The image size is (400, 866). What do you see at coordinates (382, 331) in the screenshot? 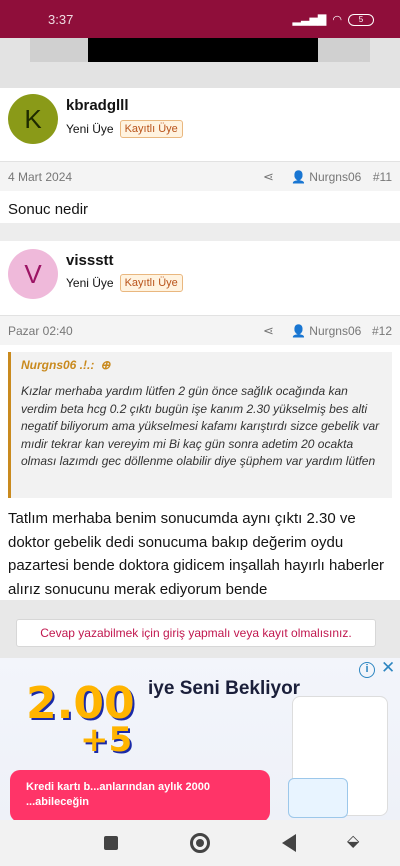
I see `post-number: #12` at bounding box center [382, 331].